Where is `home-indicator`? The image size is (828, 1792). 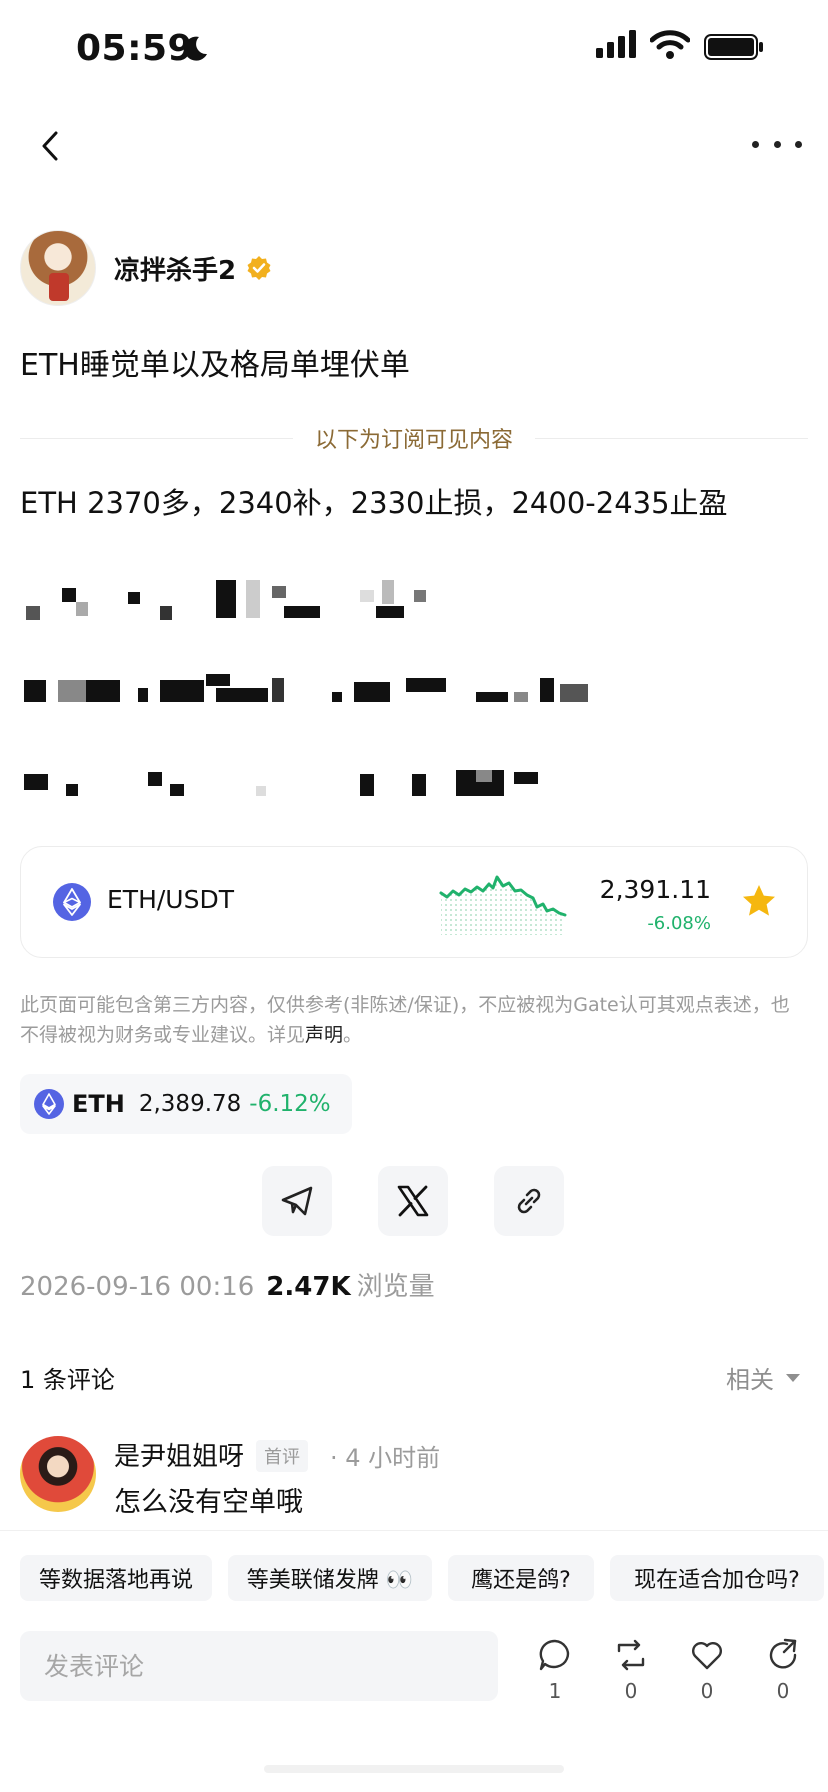
home-indicator is located at coordinates (414, 1769).